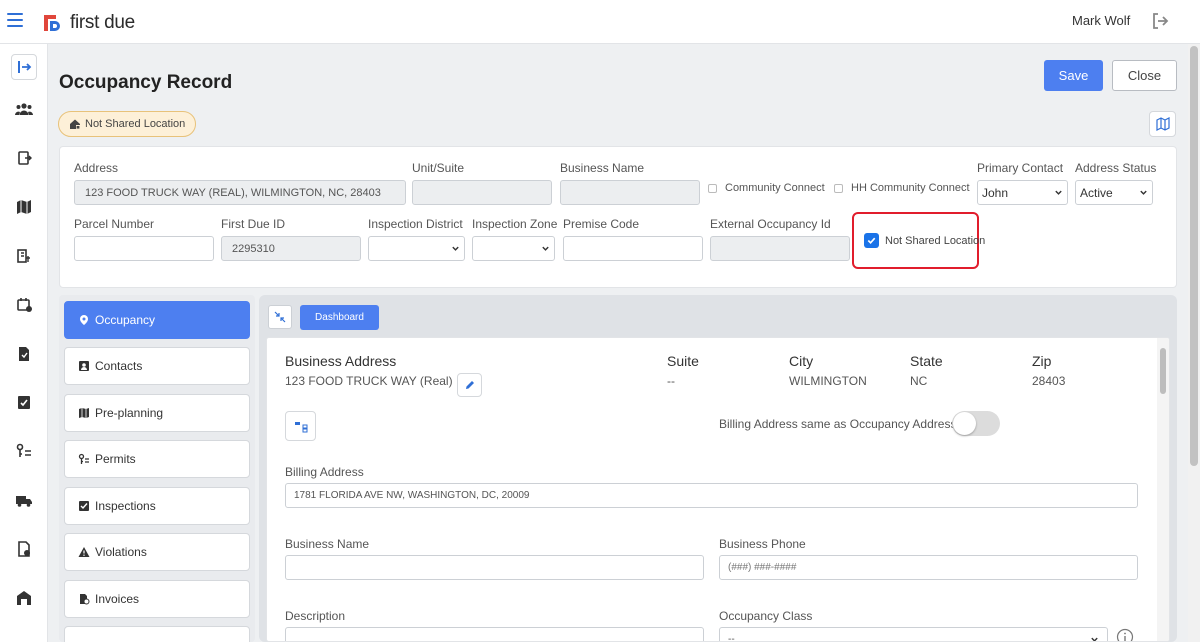 This screenshot has width=1200, height=642. I want to click on primary-contact-value: John, so click(995, 192).